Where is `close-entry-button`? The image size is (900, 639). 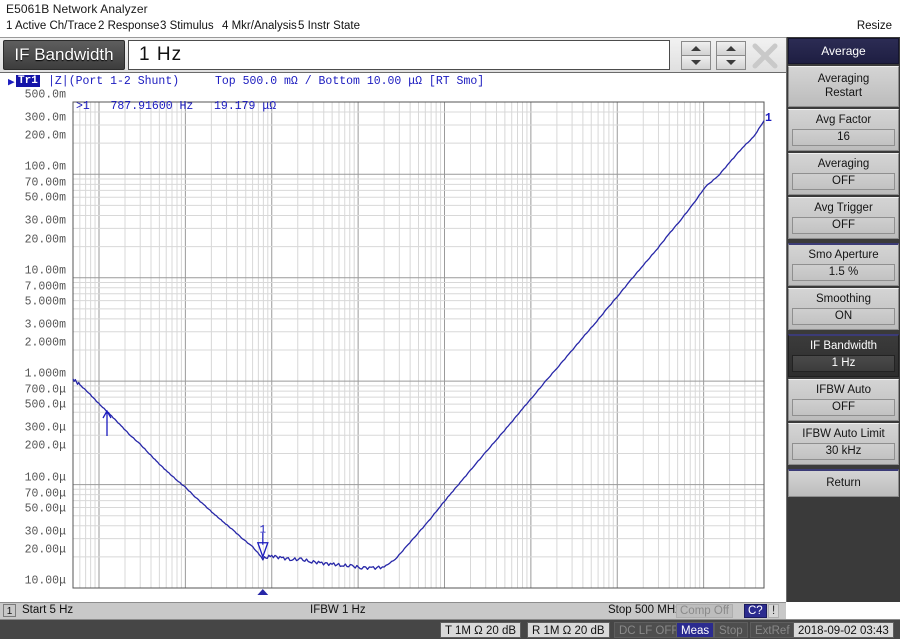
close-entry-button is located at coordinates (765, 55).